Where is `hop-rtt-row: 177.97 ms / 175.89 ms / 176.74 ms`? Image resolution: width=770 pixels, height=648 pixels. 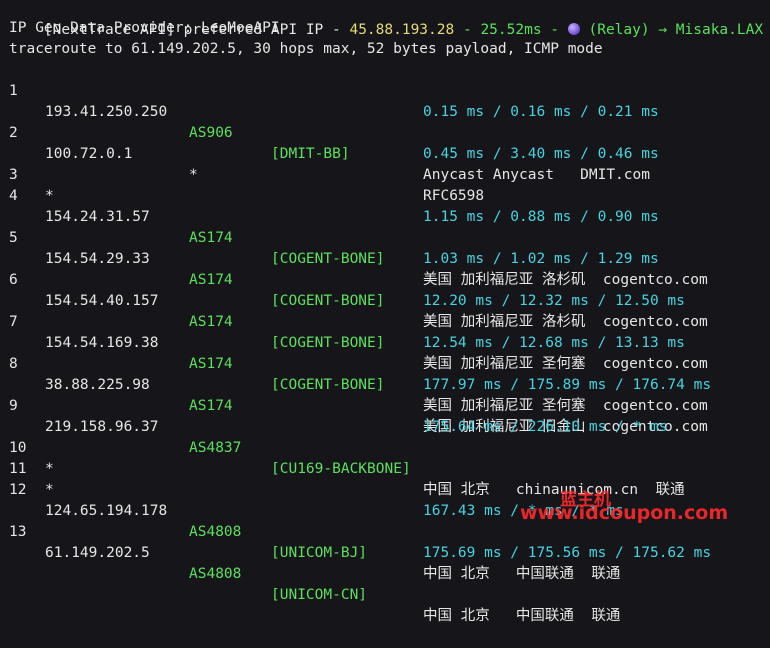
hop-rtt-row: 177.97 ms / 175.89 ms / 176.74 ms is located at coordinates (385, 373).